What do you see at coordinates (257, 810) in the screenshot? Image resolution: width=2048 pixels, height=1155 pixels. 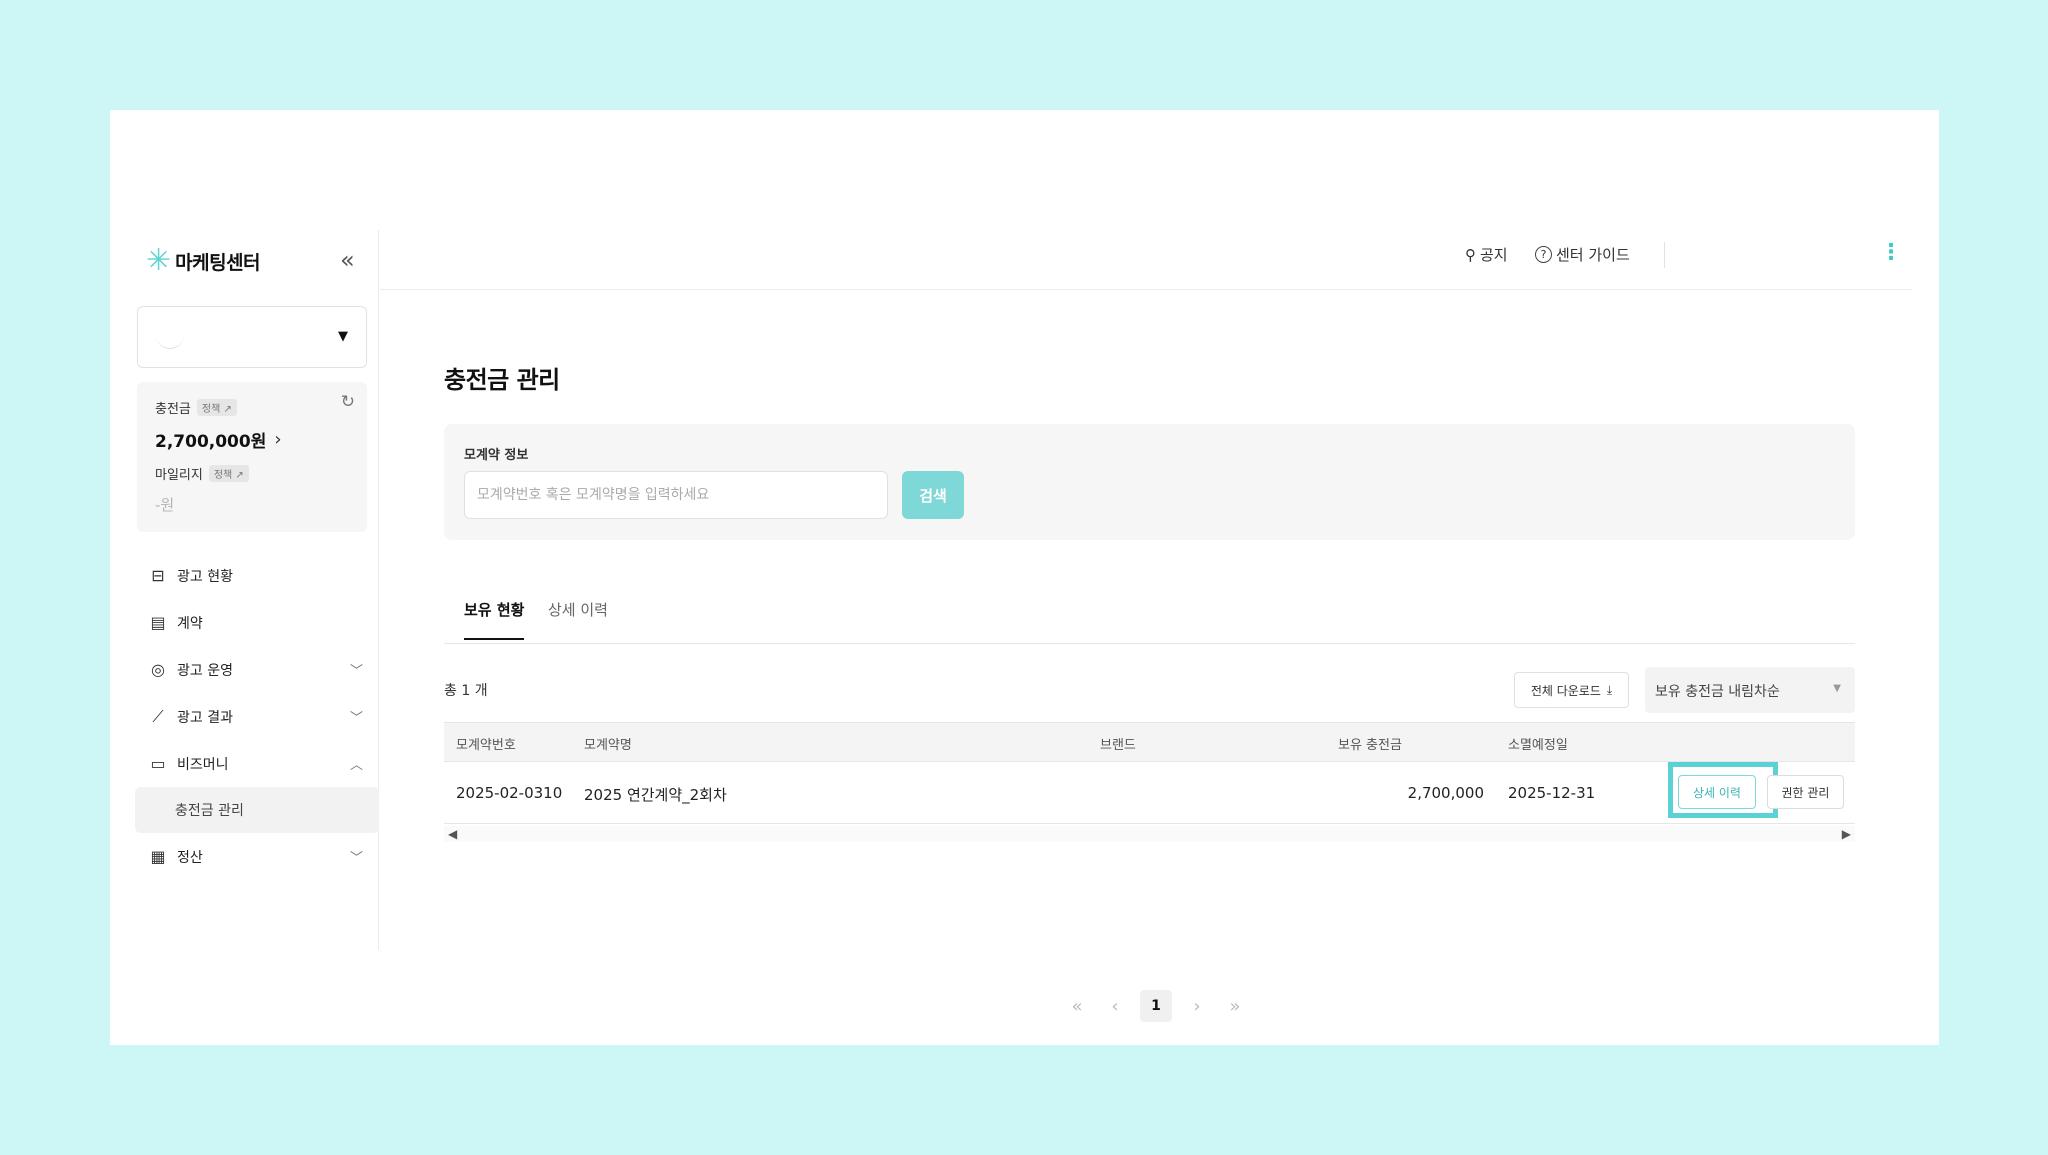 I see `sidebar-subitem-charge-management: 충전금 관리` at bounding box center [257, 810].